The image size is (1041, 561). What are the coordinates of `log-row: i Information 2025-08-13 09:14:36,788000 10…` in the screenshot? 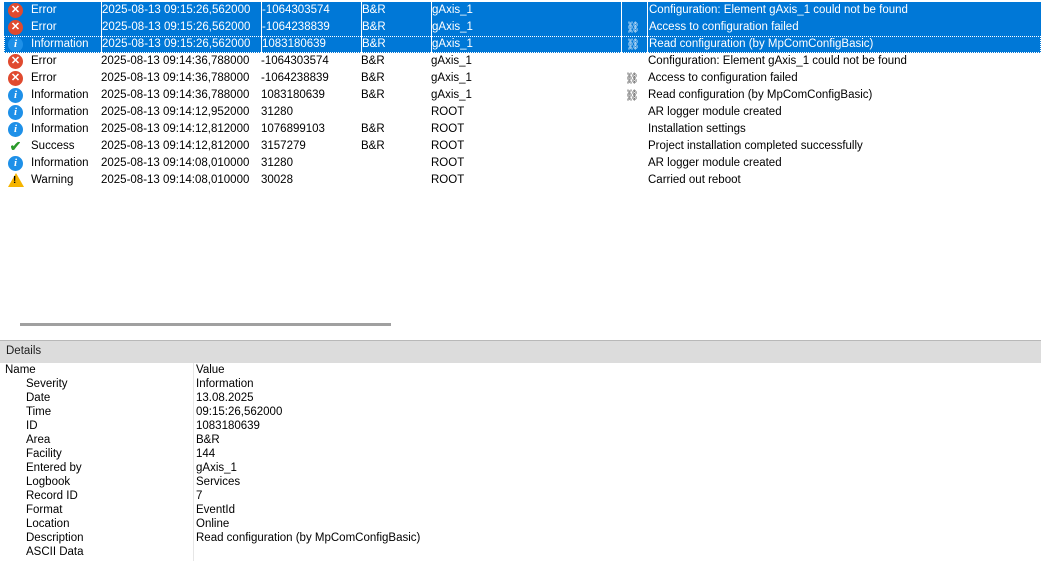 It's located at (522, 95).